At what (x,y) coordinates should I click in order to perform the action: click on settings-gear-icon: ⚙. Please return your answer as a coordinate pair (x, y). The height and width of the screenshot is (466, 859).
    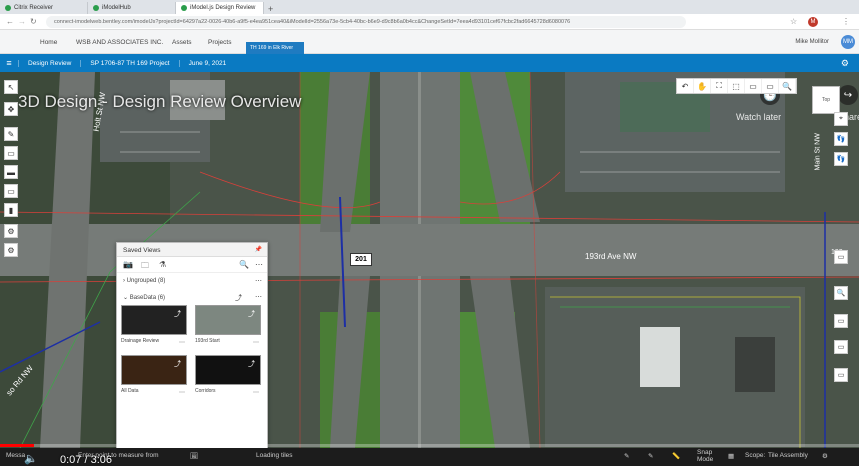
    Looking at the image, I should click on (845, 63).